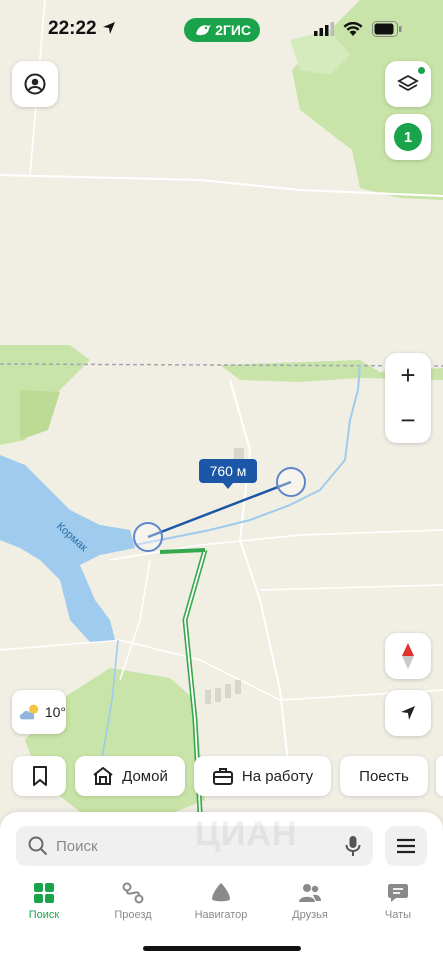  I want to click on friends-icon, so click(310, 893).